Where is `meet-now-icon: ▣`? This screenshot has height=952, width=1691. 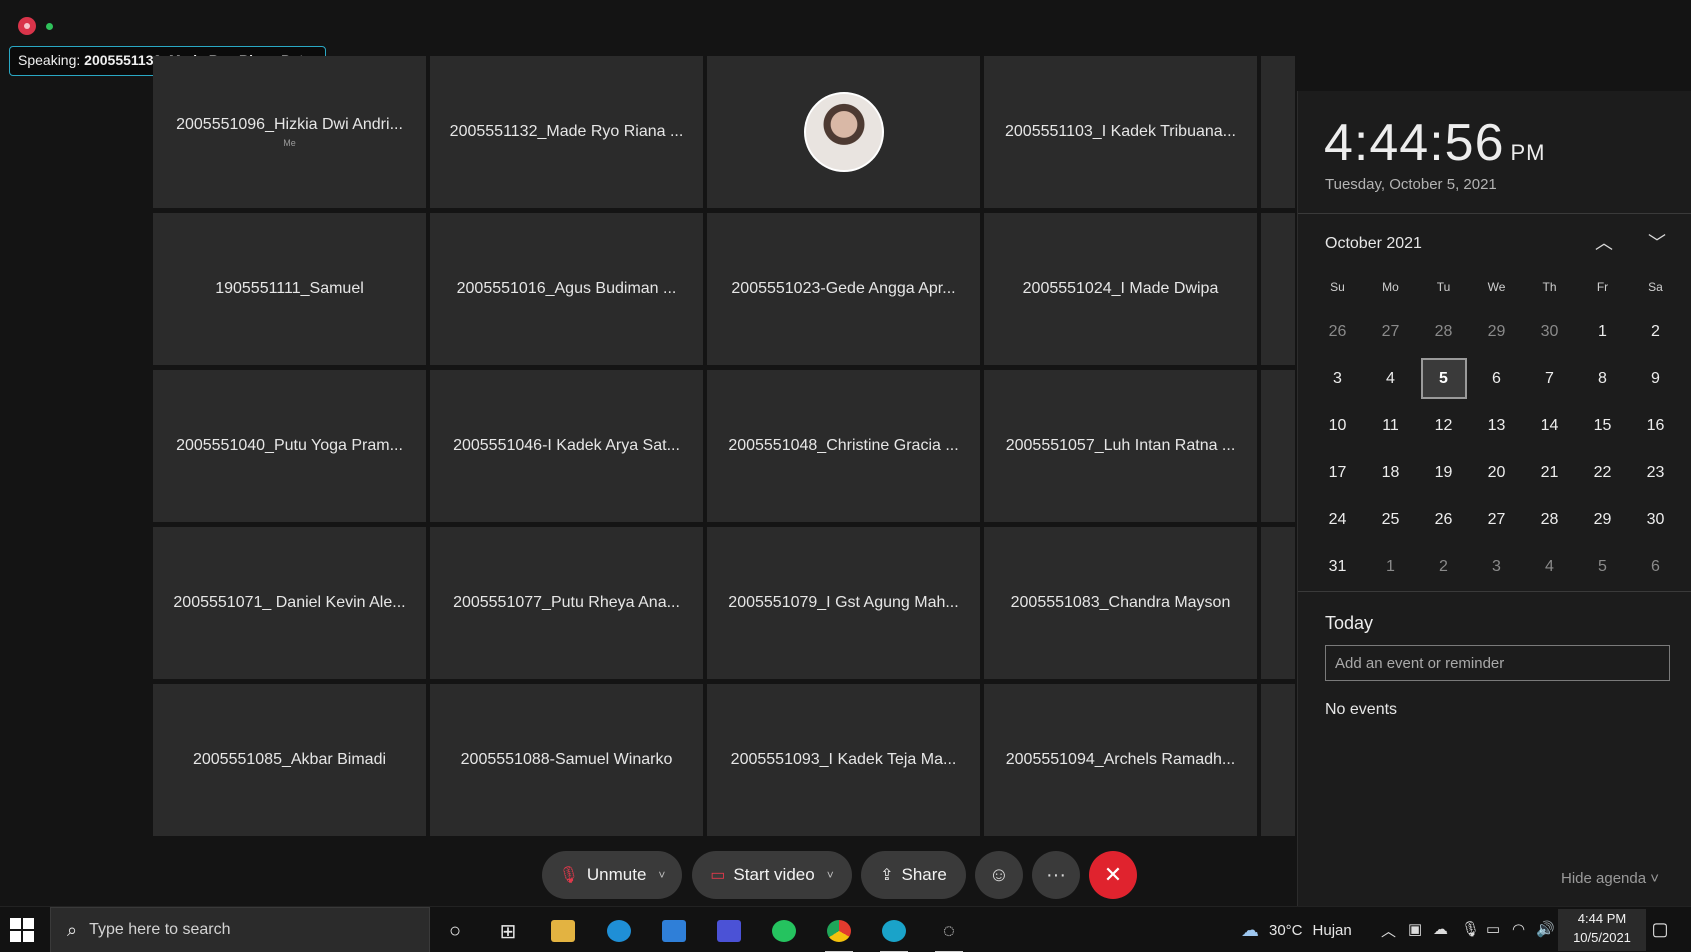 meet-now-icon: ▣ is located at coordinates (1415, 929).